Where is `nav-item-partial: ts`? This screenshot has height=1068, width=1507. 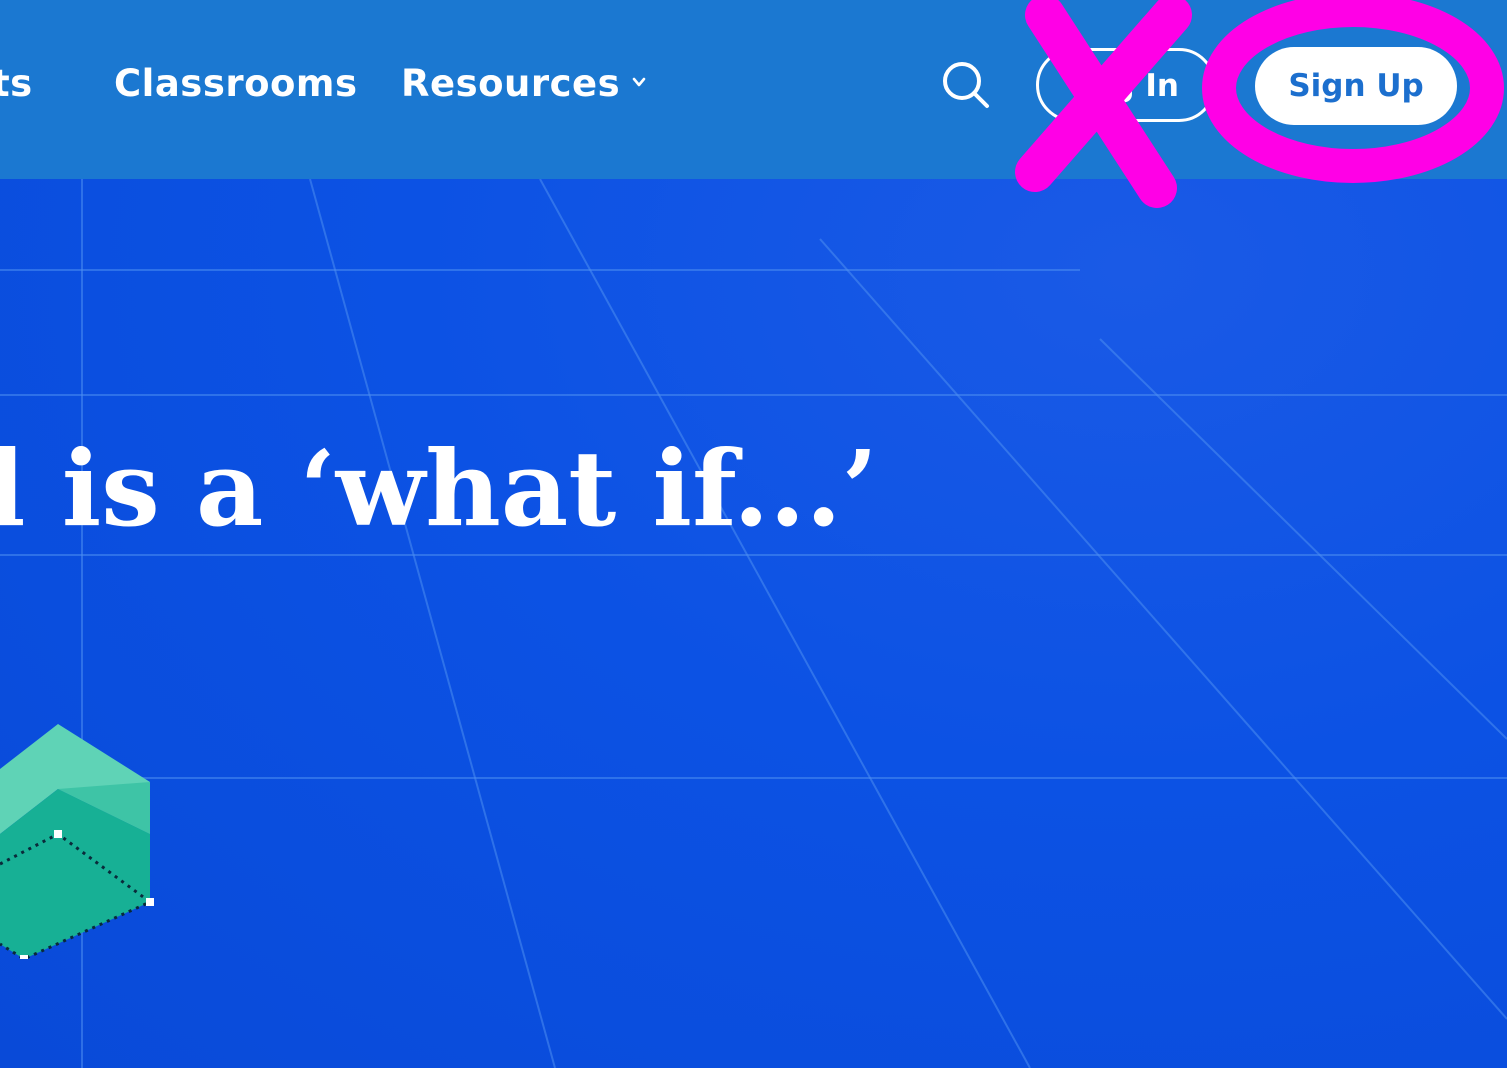
nav-item-partial: ts is located at coordinates (16, 84).